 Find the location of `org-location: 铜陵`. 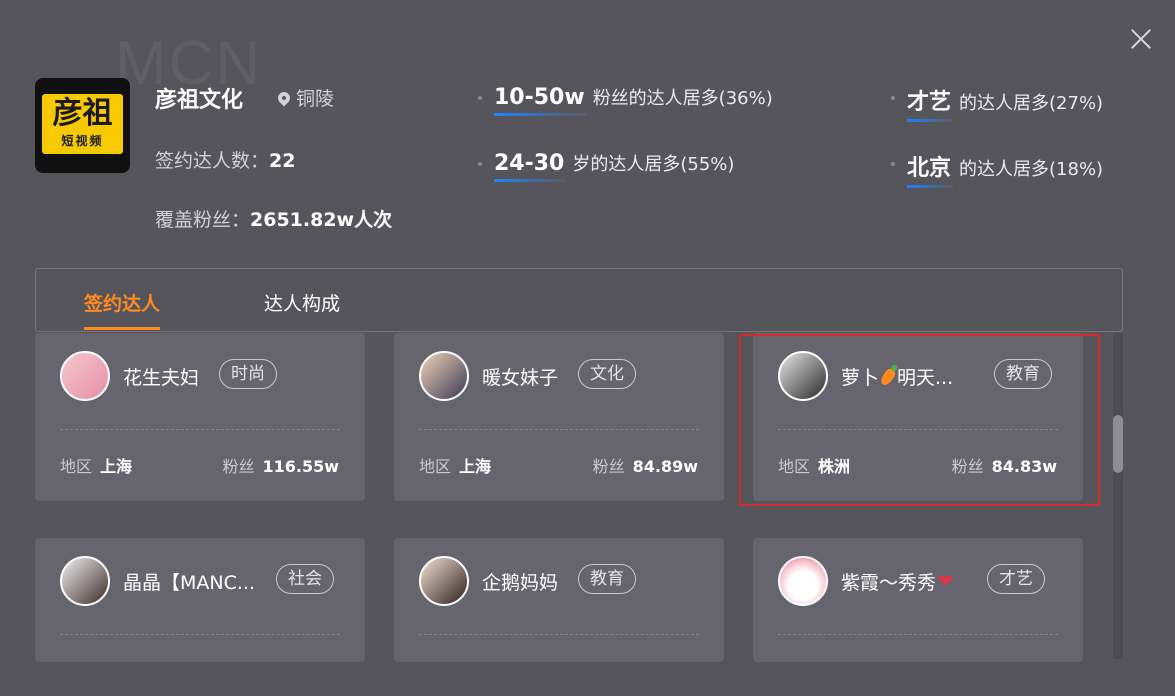

org-location: 铜陵 is located at coordinates (305, 97).